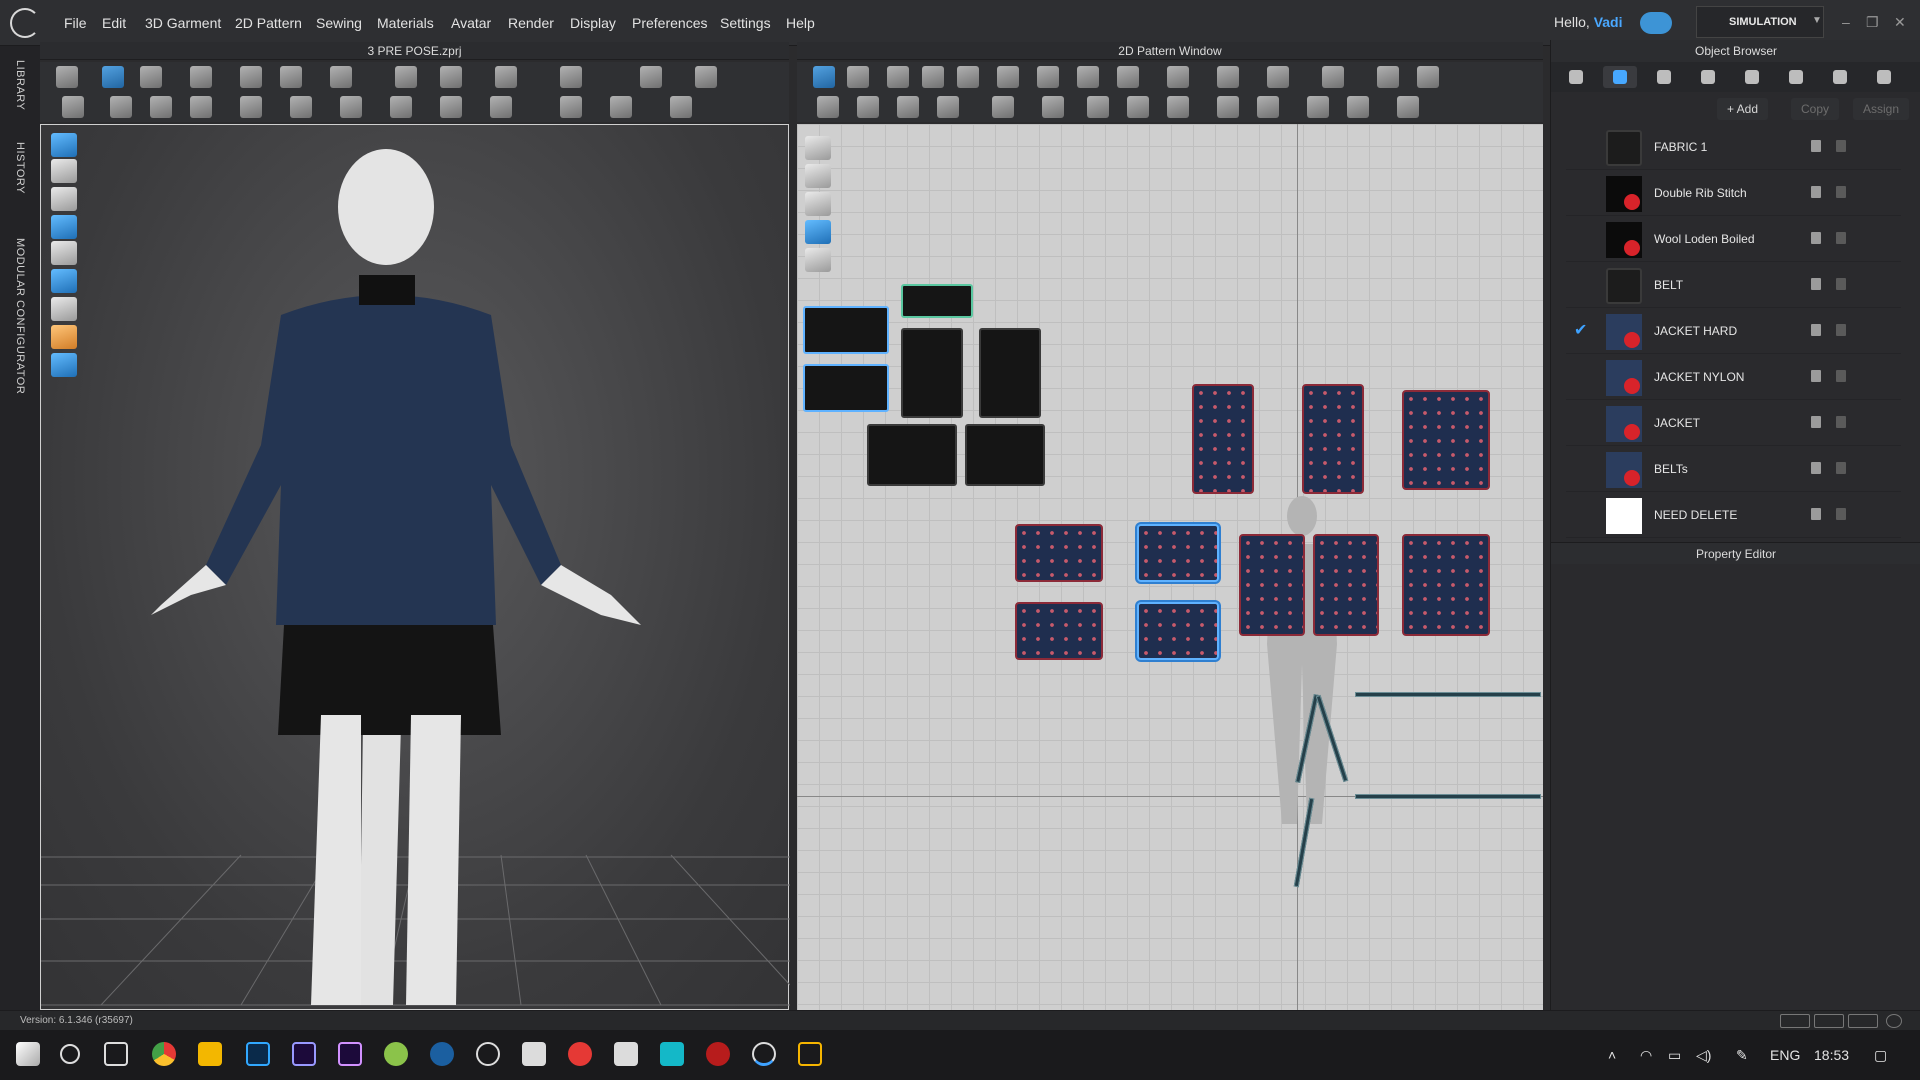  I want to click on menu-preferences: Preferences, so click(669, 23).